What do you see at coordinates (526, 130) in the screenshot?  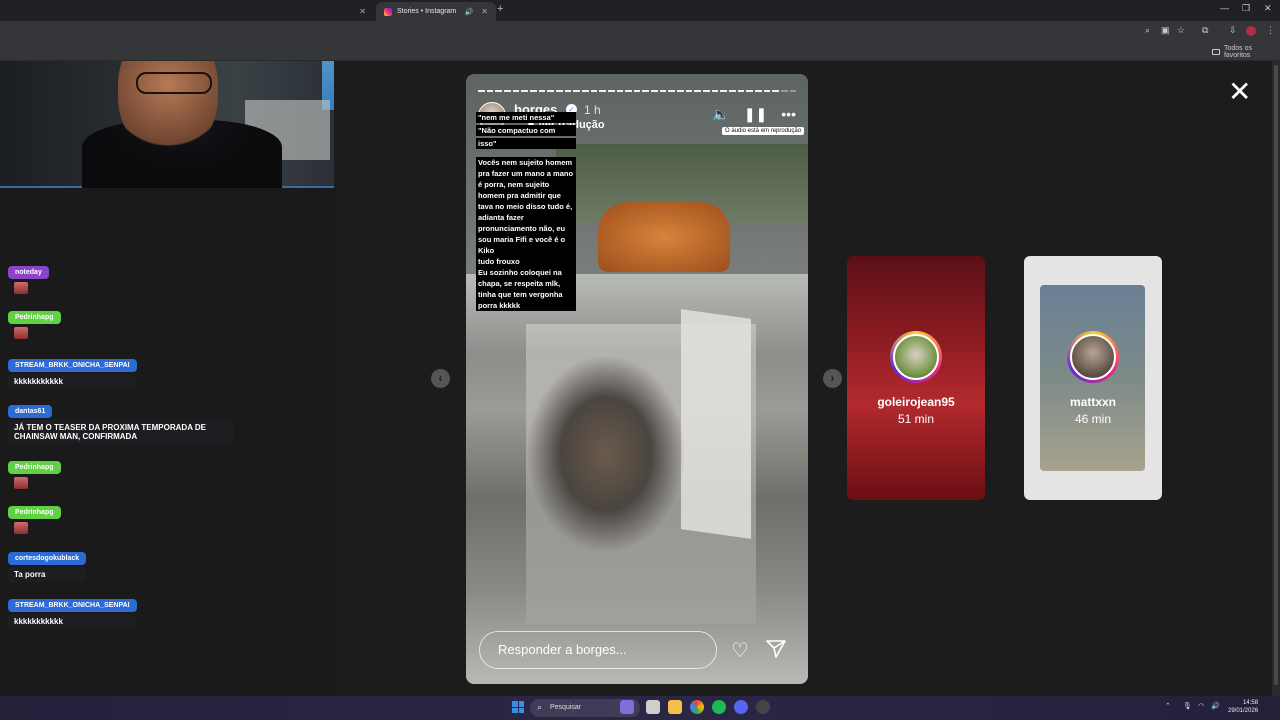 I see `caption-line: "Não compactuo com` at bounding box center [526, 130].